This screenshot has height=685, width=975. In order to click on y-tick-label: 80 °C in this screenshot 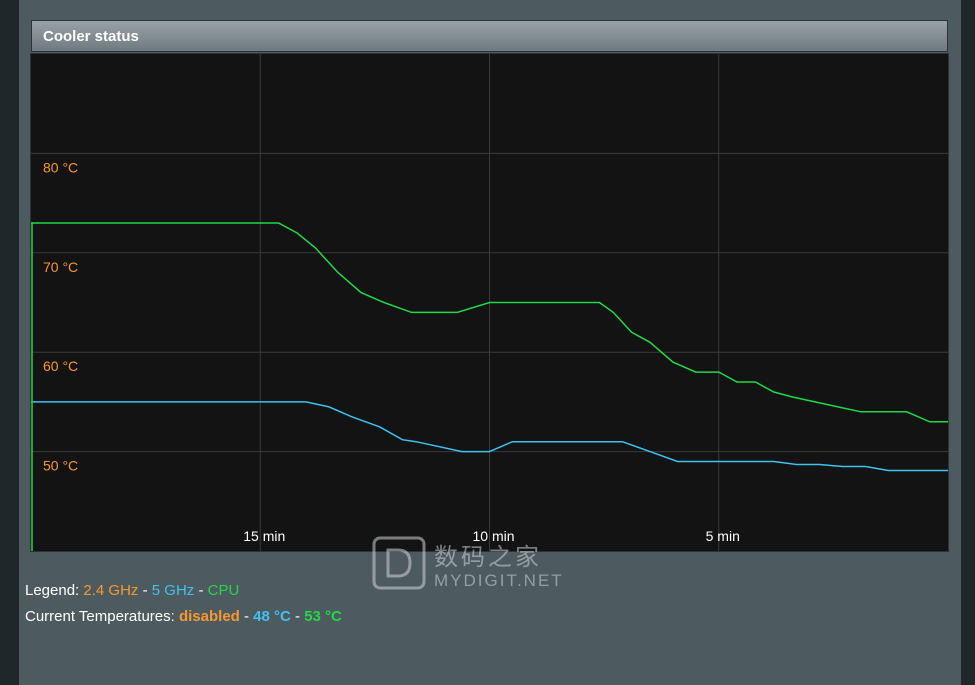, I will do `click(60, 167)`.